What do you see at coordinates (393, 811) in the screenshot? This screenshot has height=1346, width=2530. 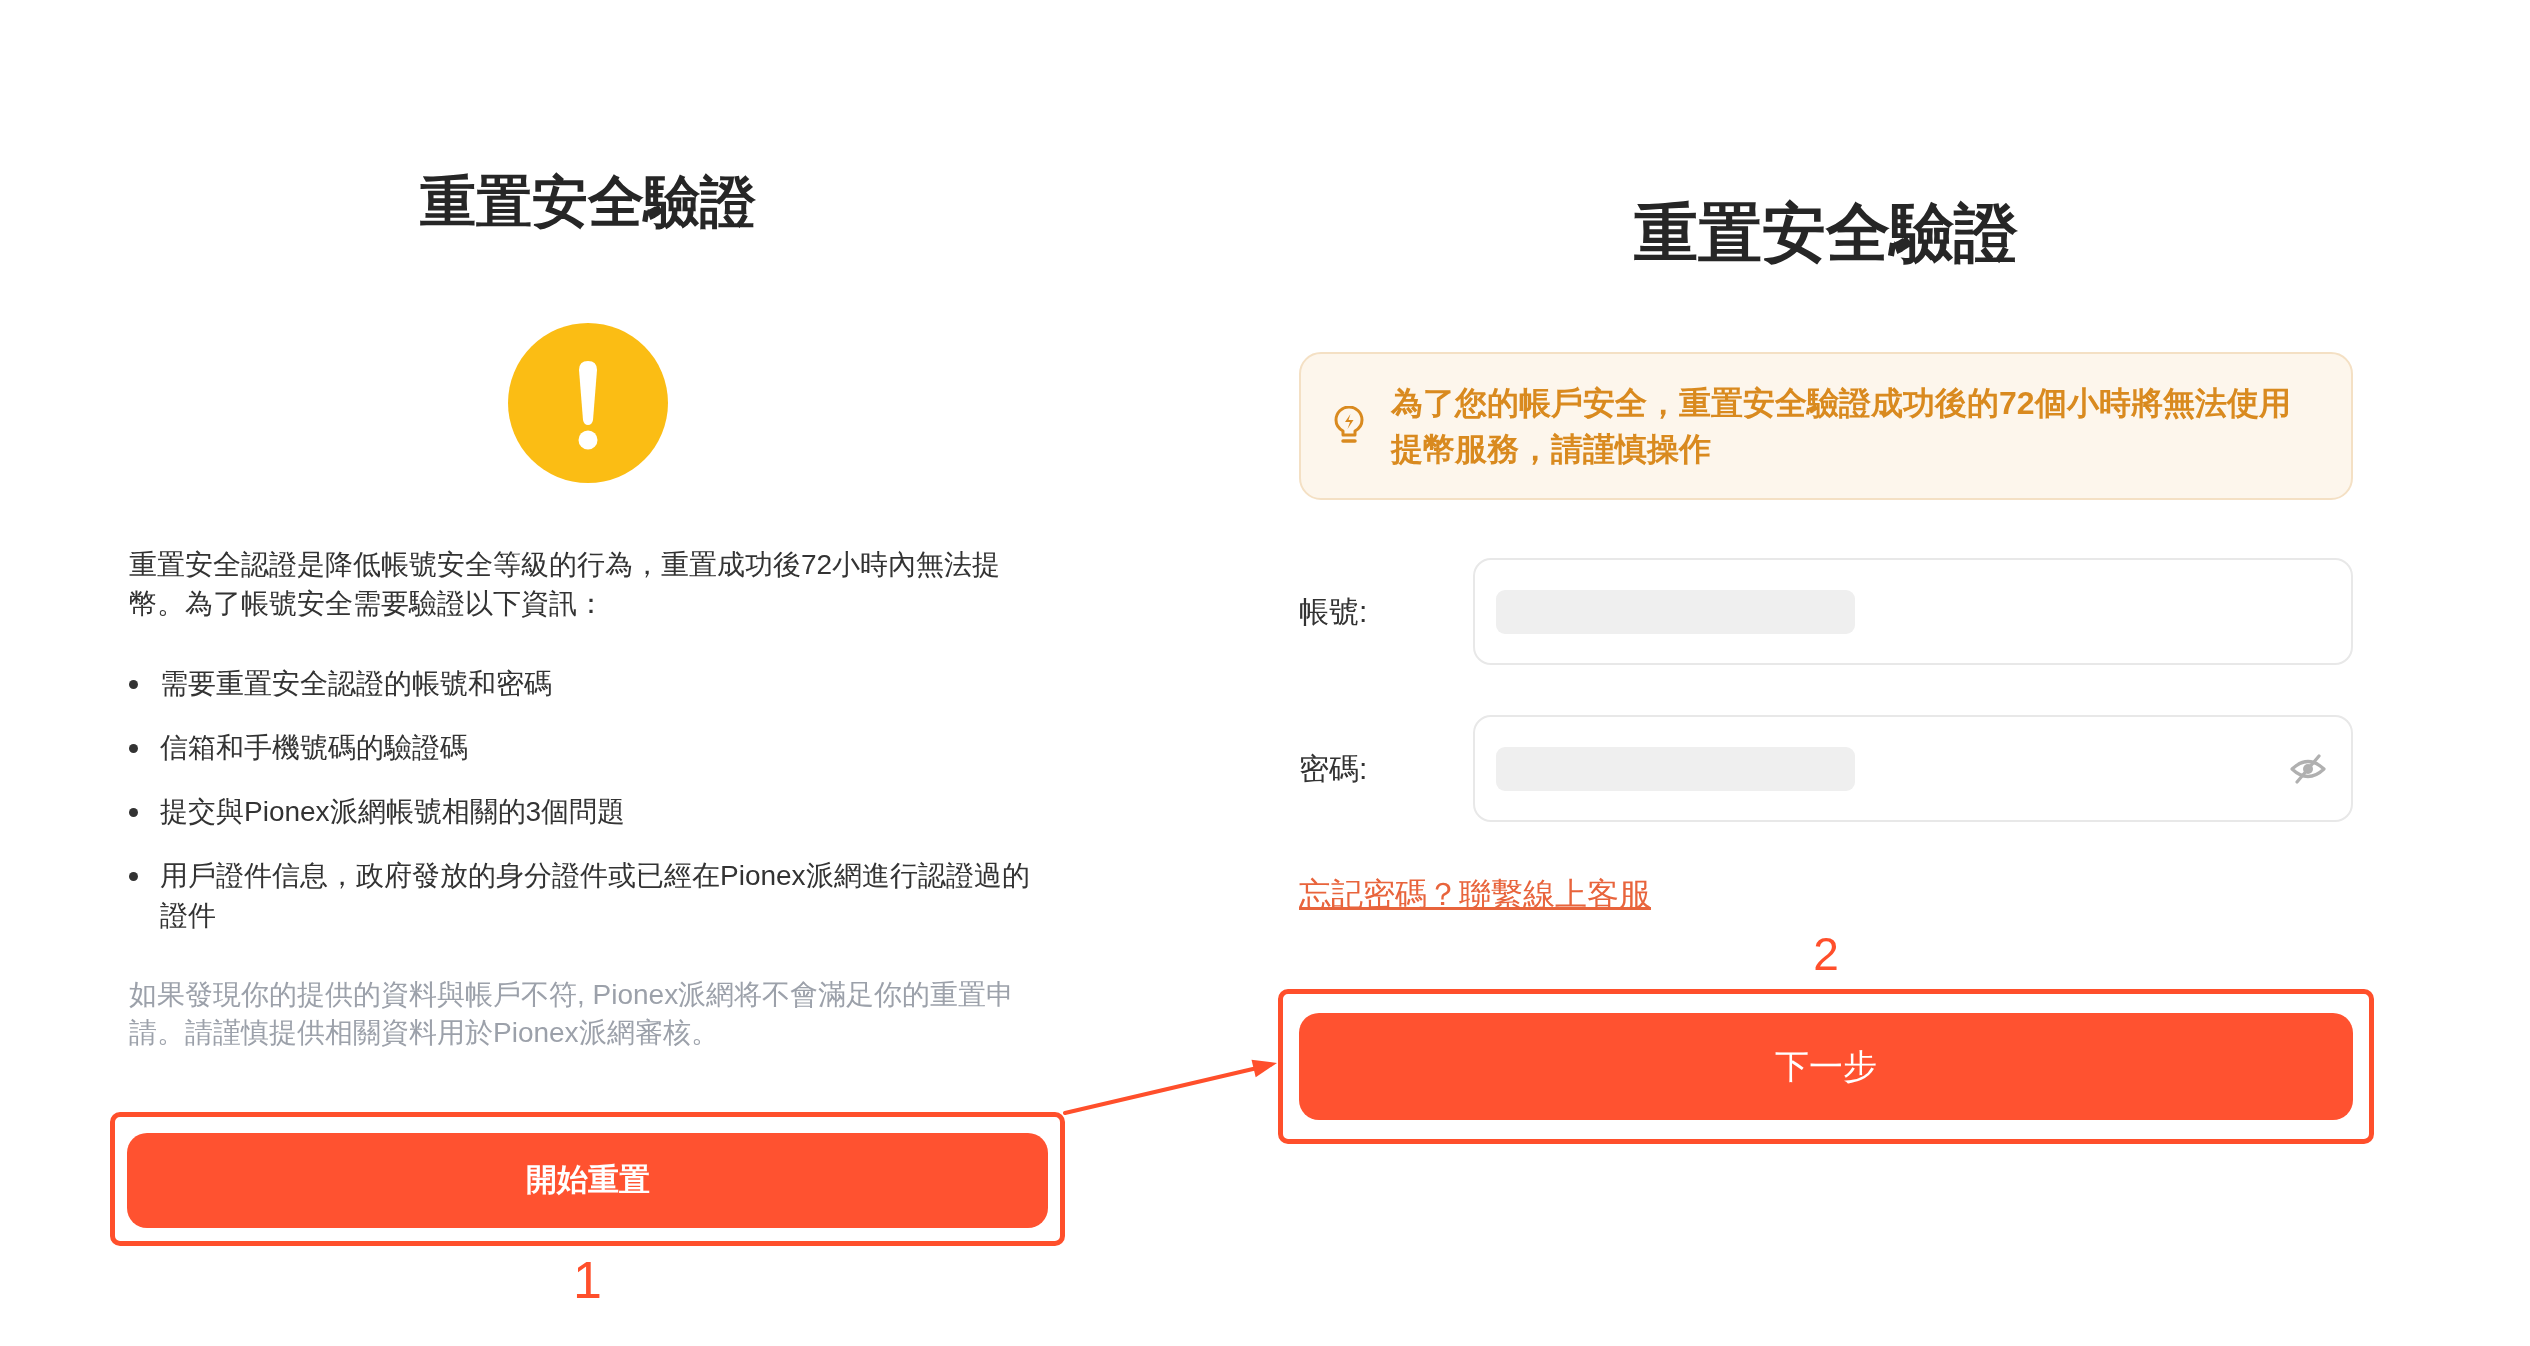 I see `requirement-text: 提交與Pionex派網帳號相關的3個問題` at bounding box center [393, 811].